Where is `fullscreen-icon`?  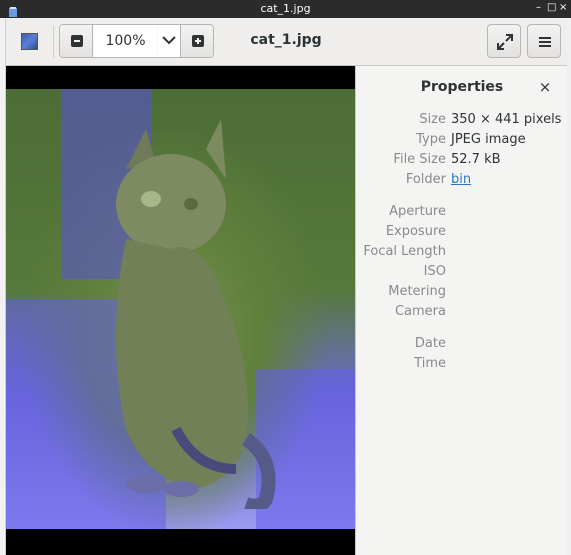
fullscreen-icon is located at coordinates (505, 42).